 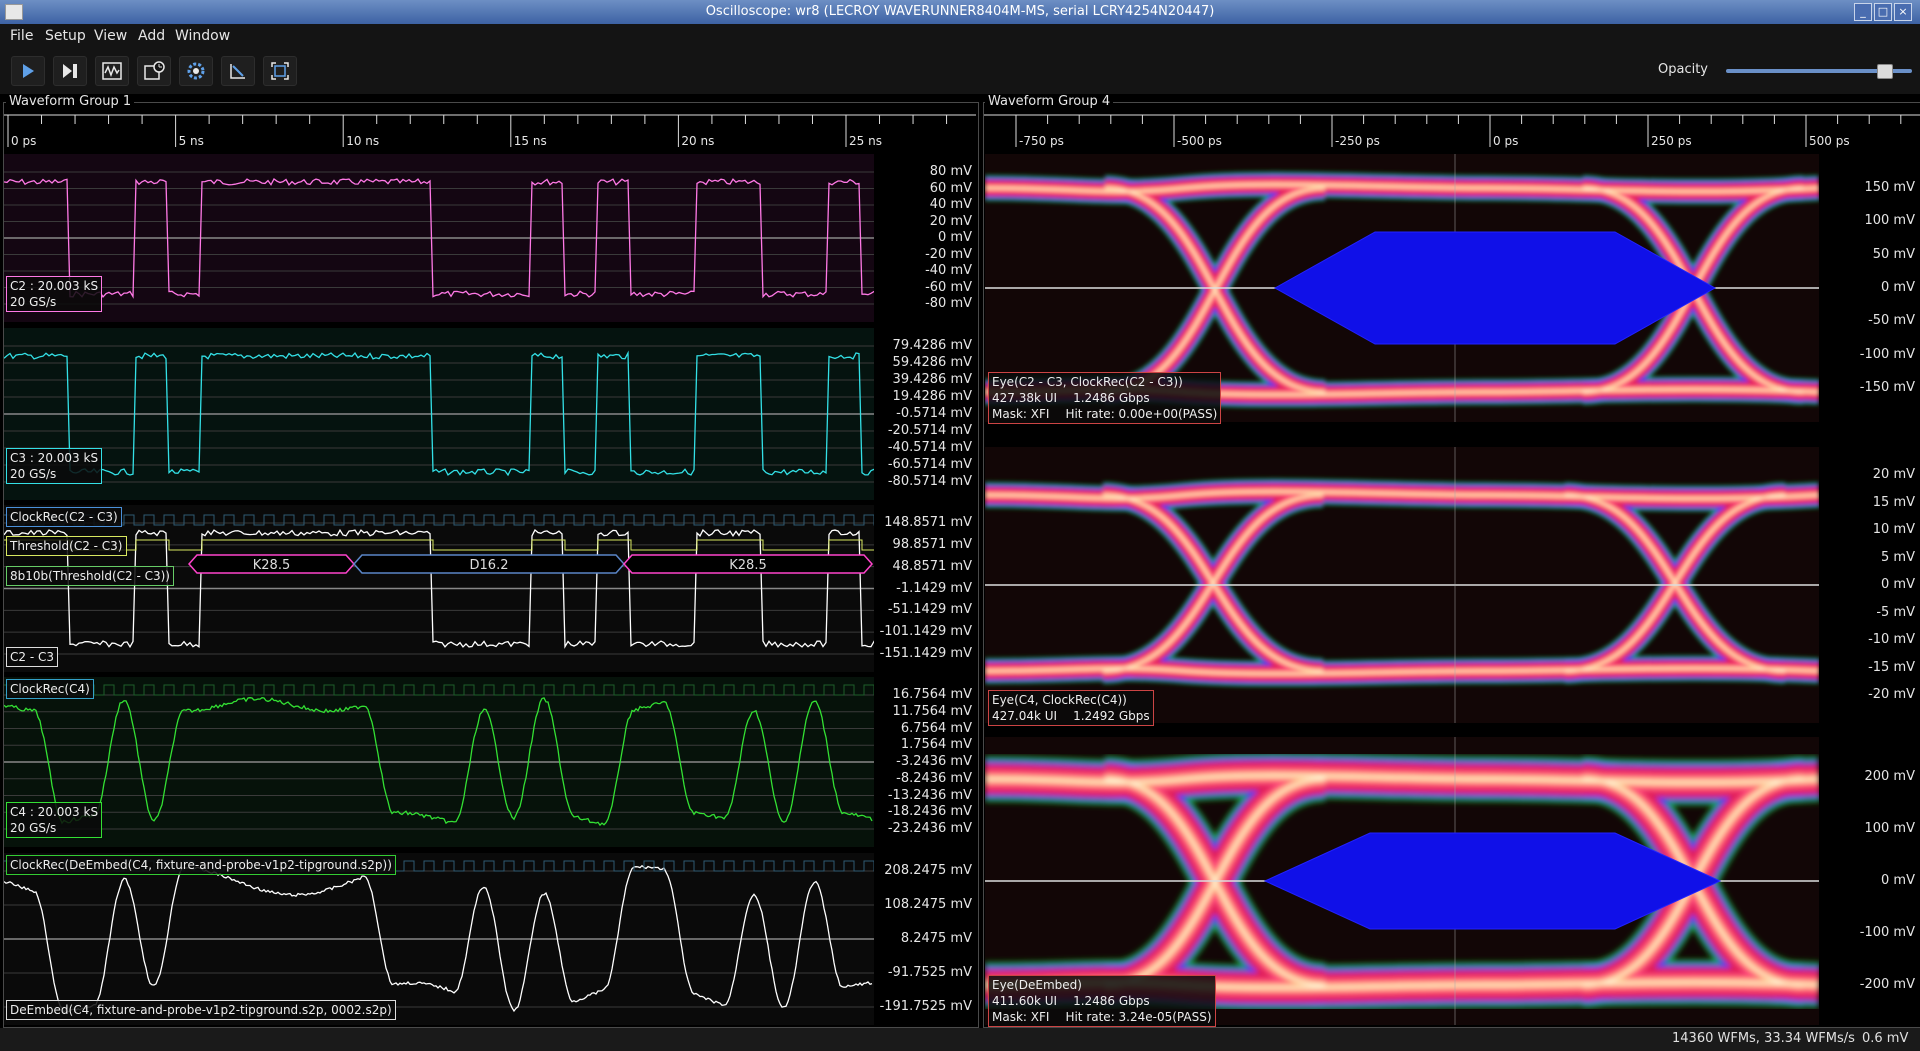 I want to click on vertical-axis-label: 6.7564 mV, so click(x=936, y=728).